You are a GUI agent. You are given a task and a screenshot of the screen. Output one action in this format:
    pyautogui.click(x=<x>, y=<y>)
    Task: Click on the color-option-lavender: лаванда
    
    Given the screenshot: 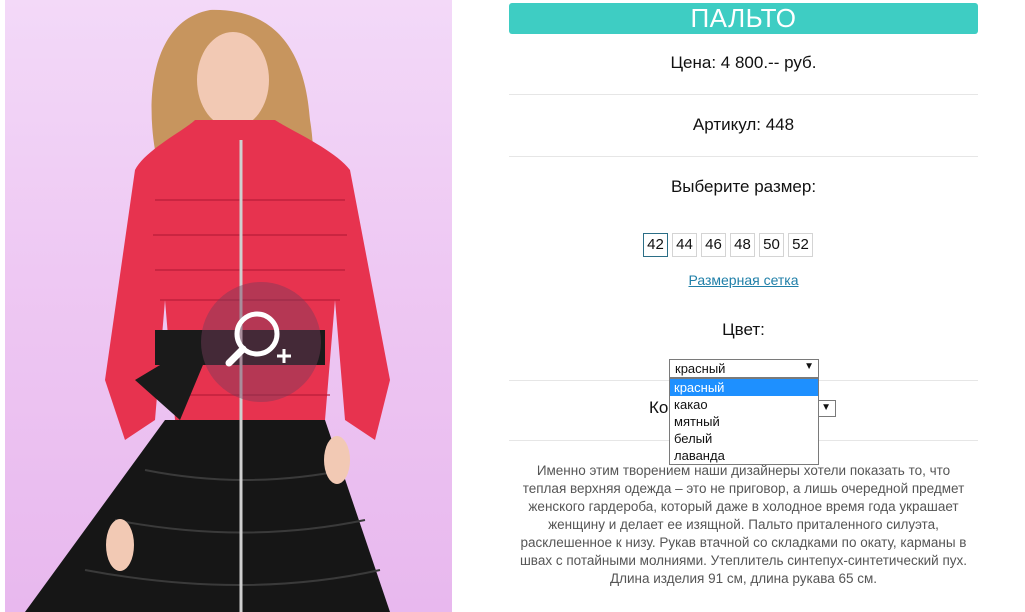 What is the action you would take?
    pyautogui.click(x=744, y=455)
    